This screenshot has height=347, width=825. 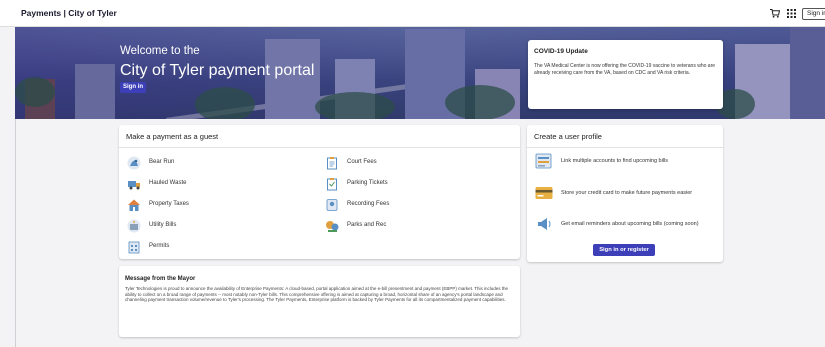 What do you see at coordinates (332, 205) in the screenshot?
I see `recording-icon` at bounding box center [332, 205].